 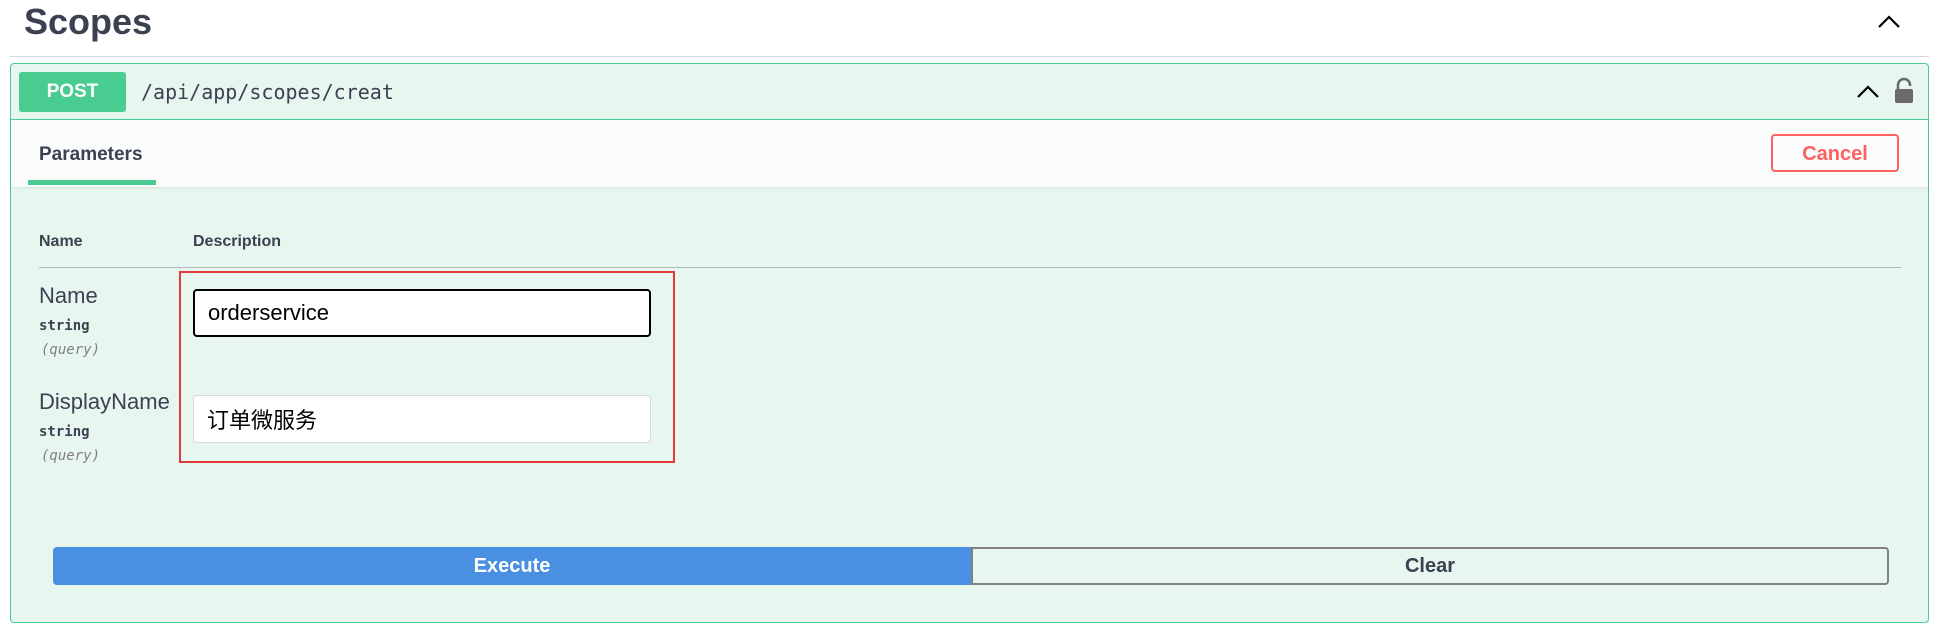 What do you see at coordinates (969, 92) in the screenshot?
I see `operation-summary: POST /api/app/scopes/creat` at bounding box center [969, 92].